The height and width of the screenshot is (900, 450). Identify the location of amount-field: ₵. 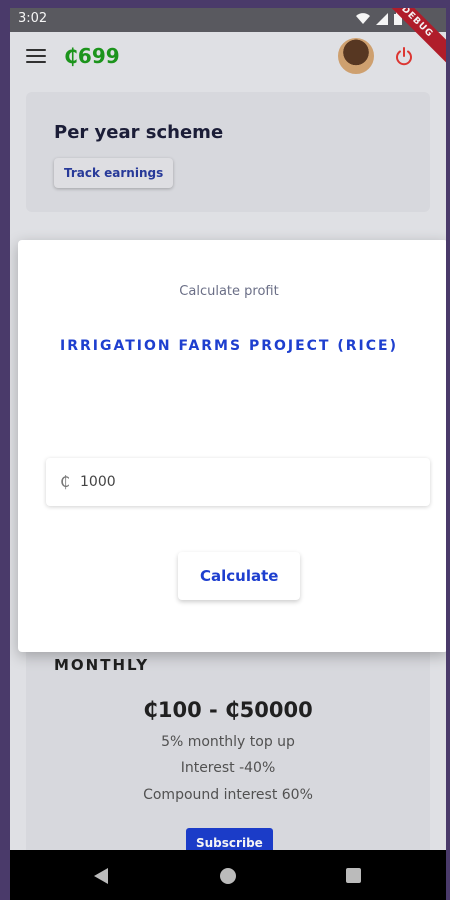
(238, 482).